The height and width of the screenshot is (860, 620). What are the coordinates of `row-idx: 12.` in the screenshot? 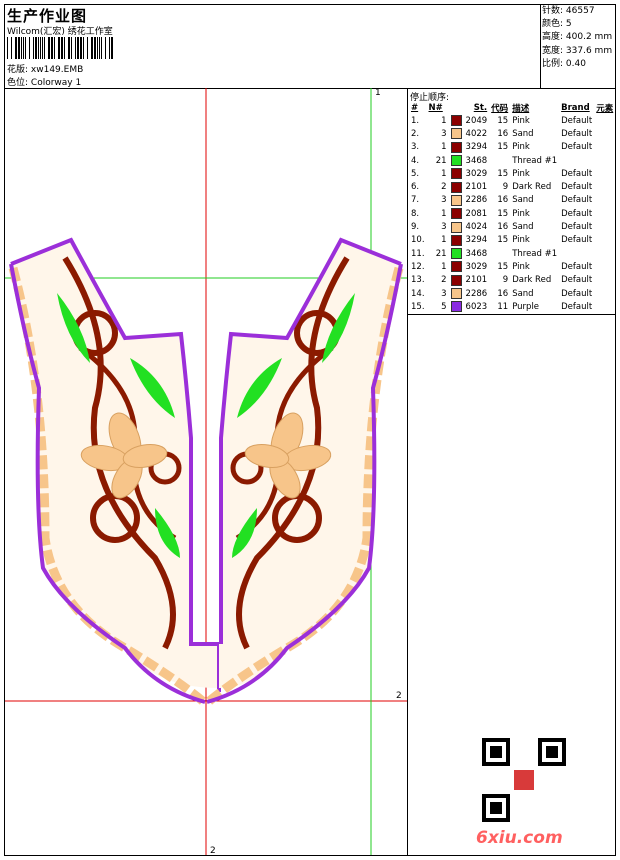 It's located at (418, 266).